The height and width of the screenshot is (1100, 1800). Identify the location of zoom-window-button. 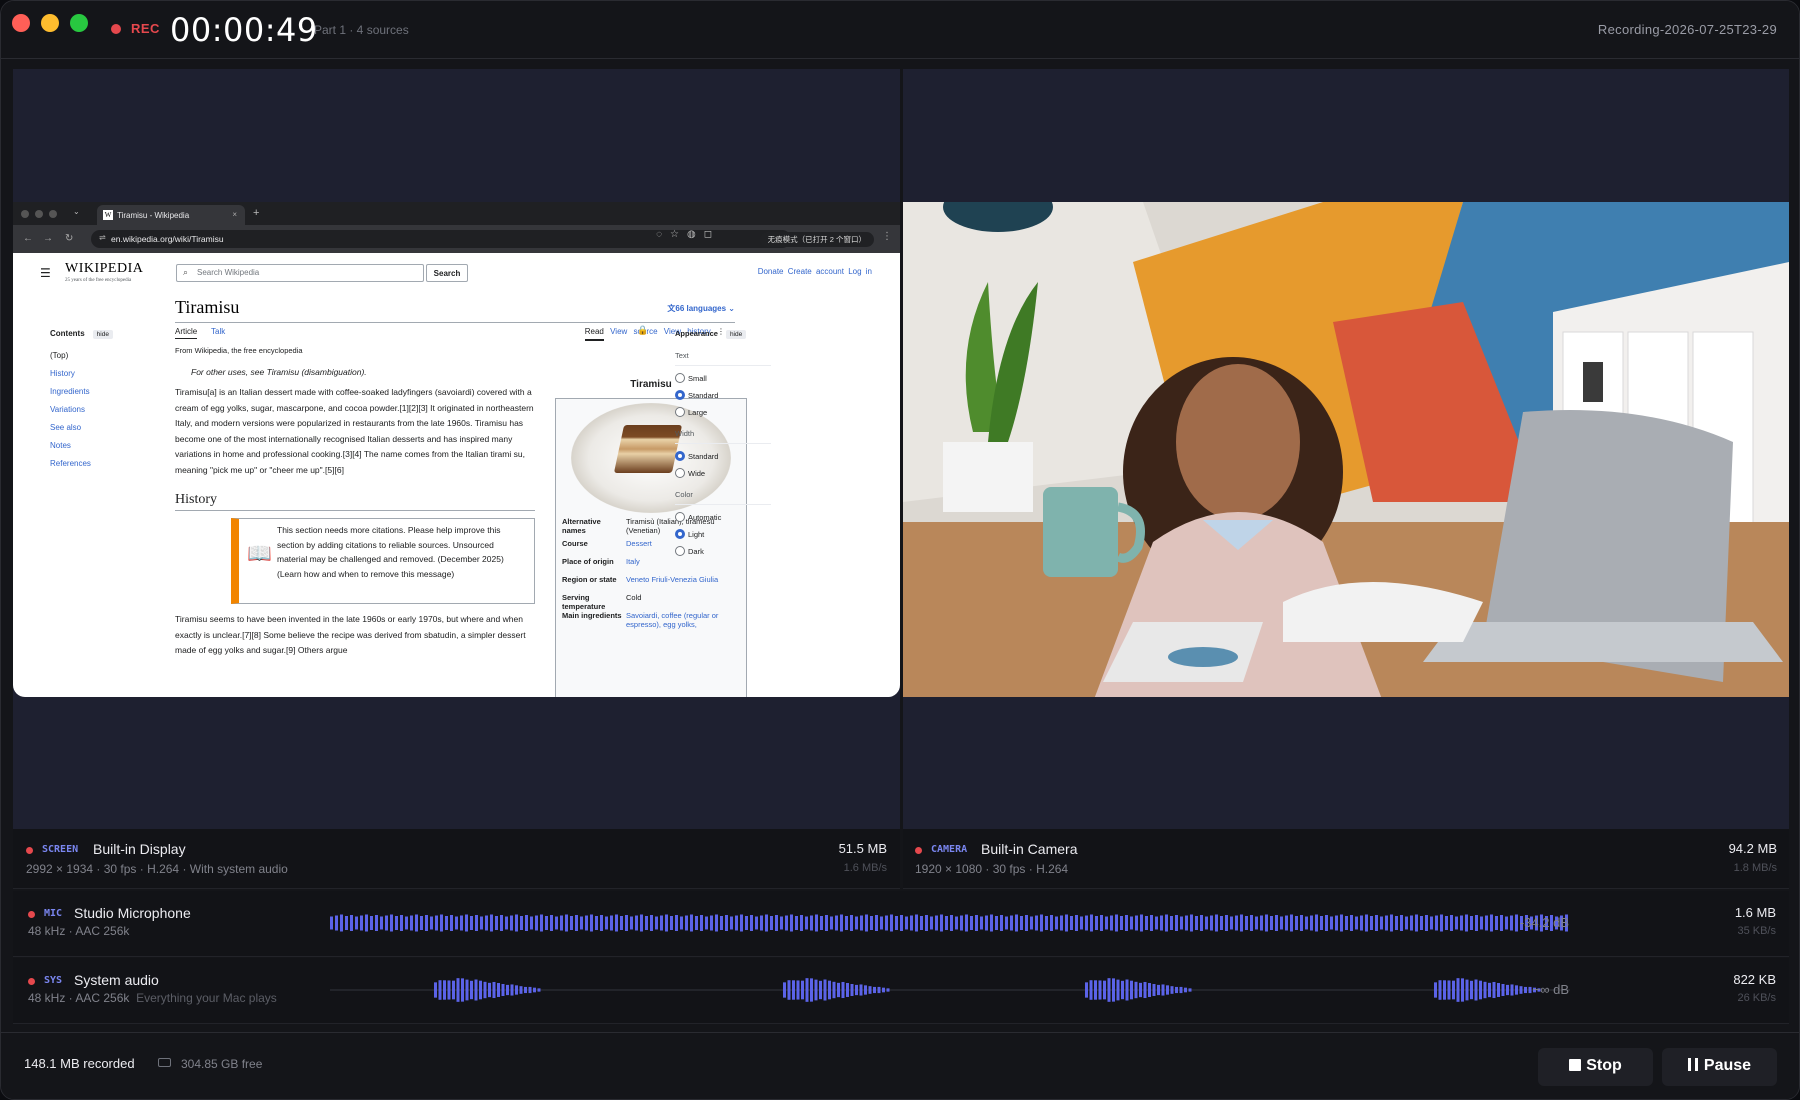
(79, 23).